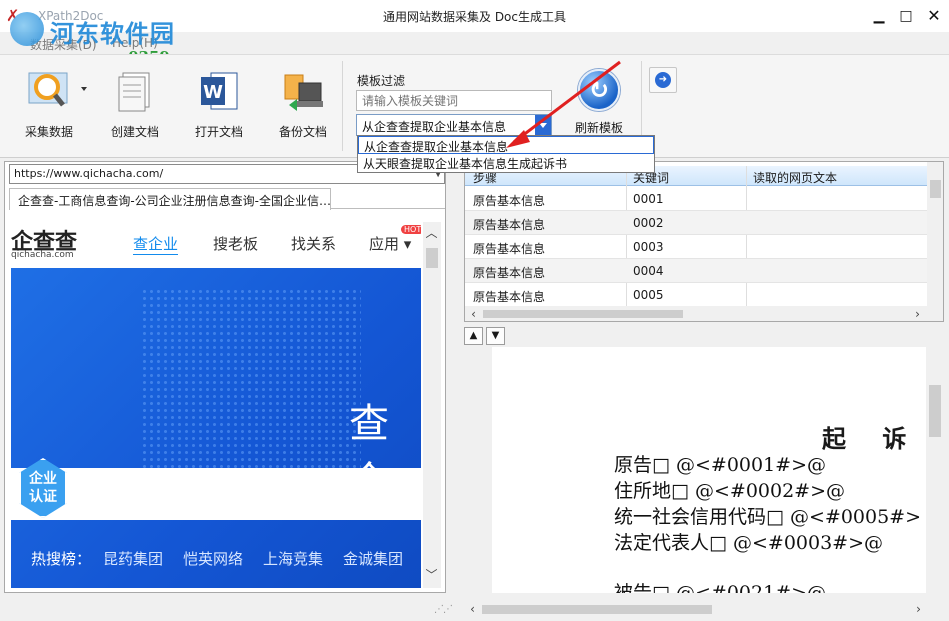 The image size is (949, 621). I want to click on word-icon: W, so click(219, 91).